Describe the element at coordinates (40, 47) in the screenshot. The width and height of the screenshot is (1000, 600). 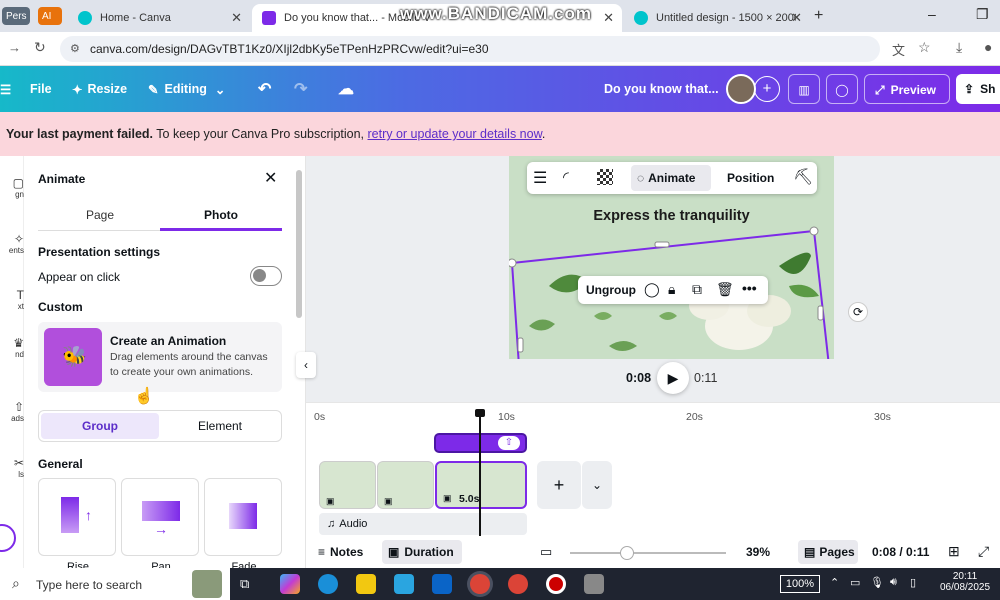
I see `reload-icon: ↻` at that location.